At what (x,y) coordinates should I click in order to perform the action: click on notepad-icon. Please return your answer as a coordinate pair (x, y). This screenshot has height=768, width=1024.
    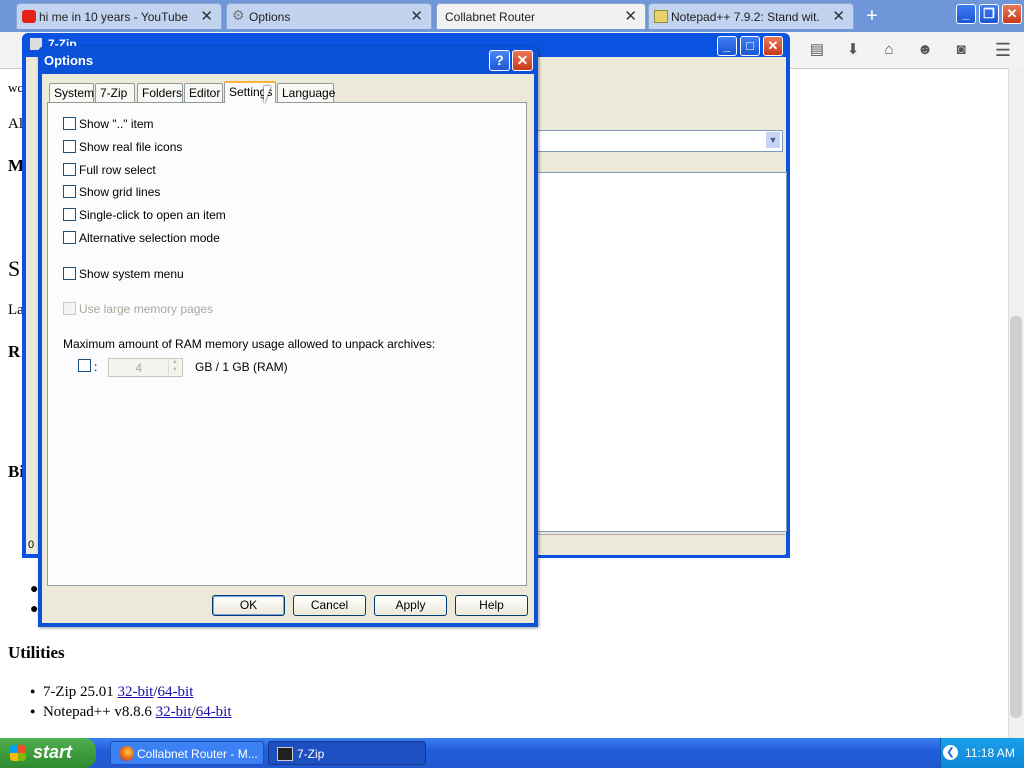
    Looking at the image, I should click on (661, 16).